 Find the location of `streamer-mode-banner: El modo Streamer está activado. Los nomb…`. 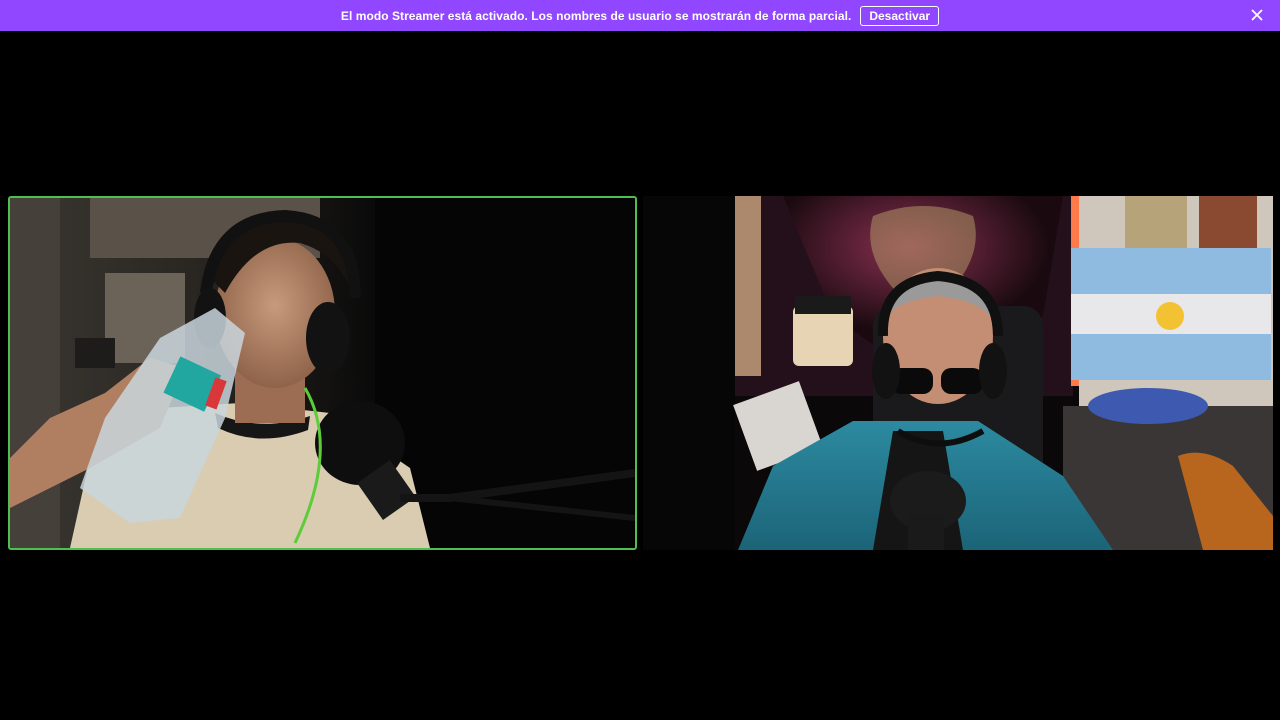

streamer-mode-banner: El modo Streamer está activado. Los nomb… is located at coordinates (640, 15).